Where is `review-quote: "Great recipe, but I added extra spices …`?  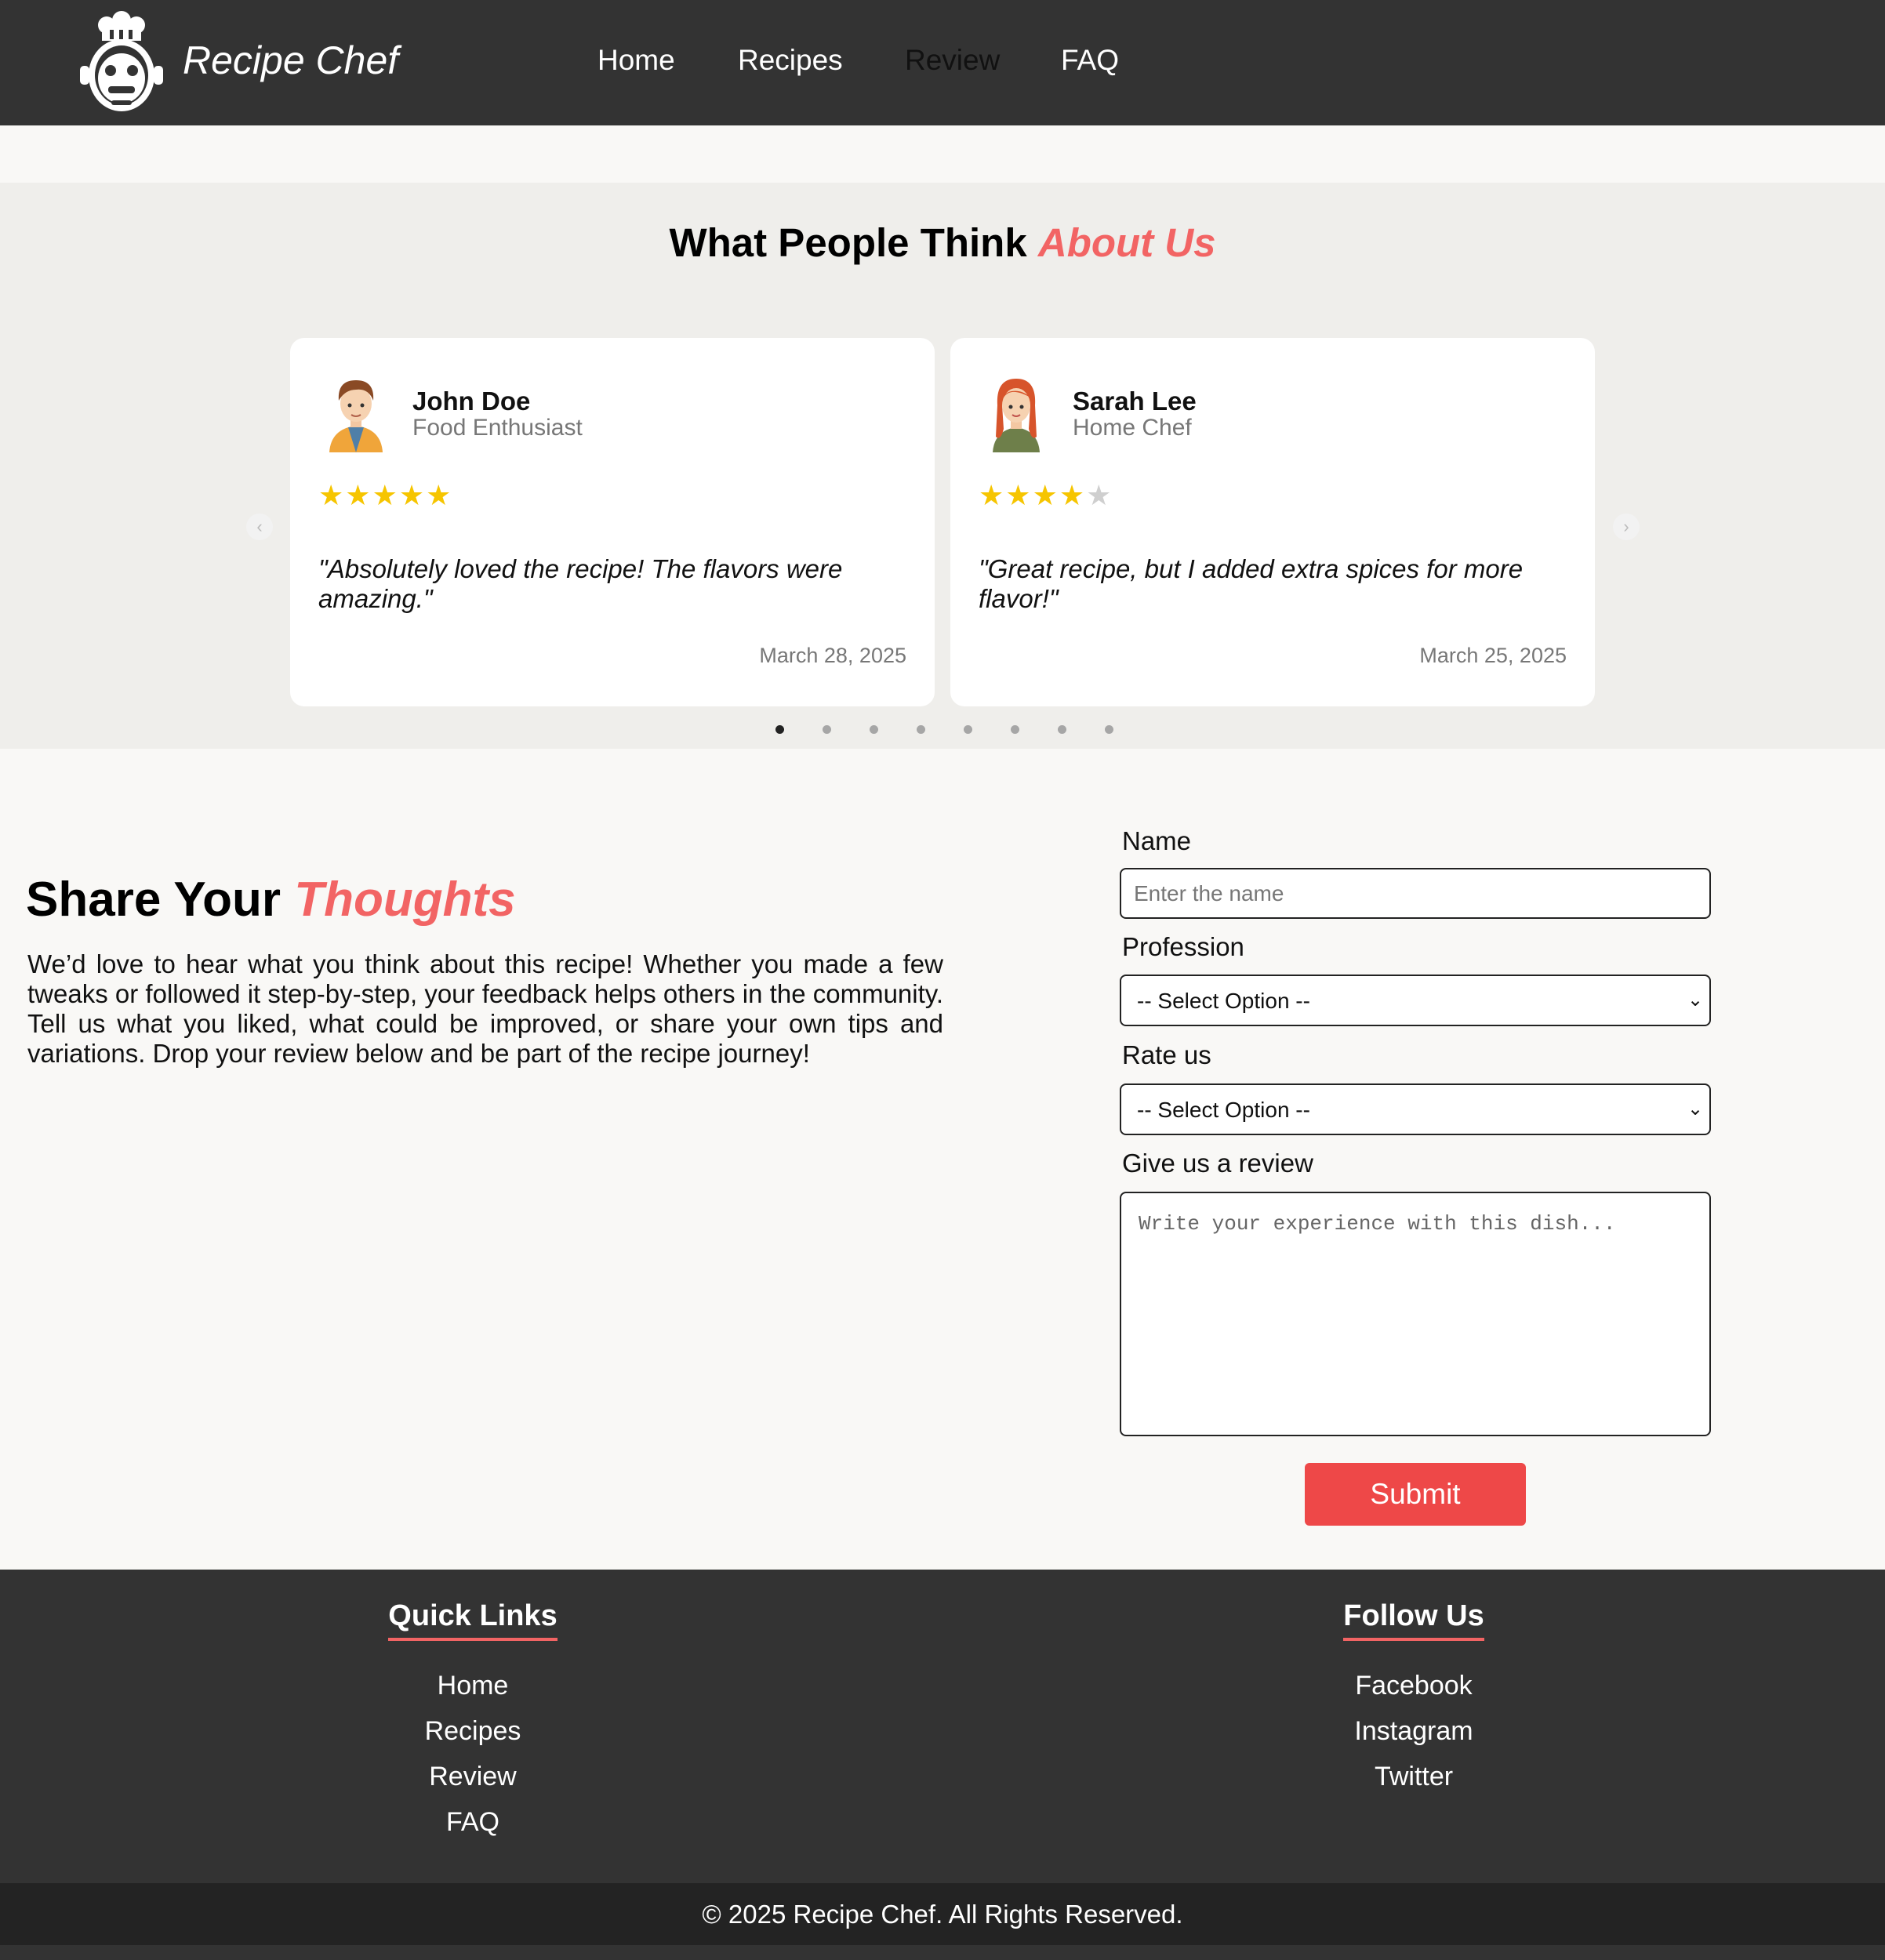
review-quote: "Great recipe, but I added extra spices … is located at coordinates (1251, 583).